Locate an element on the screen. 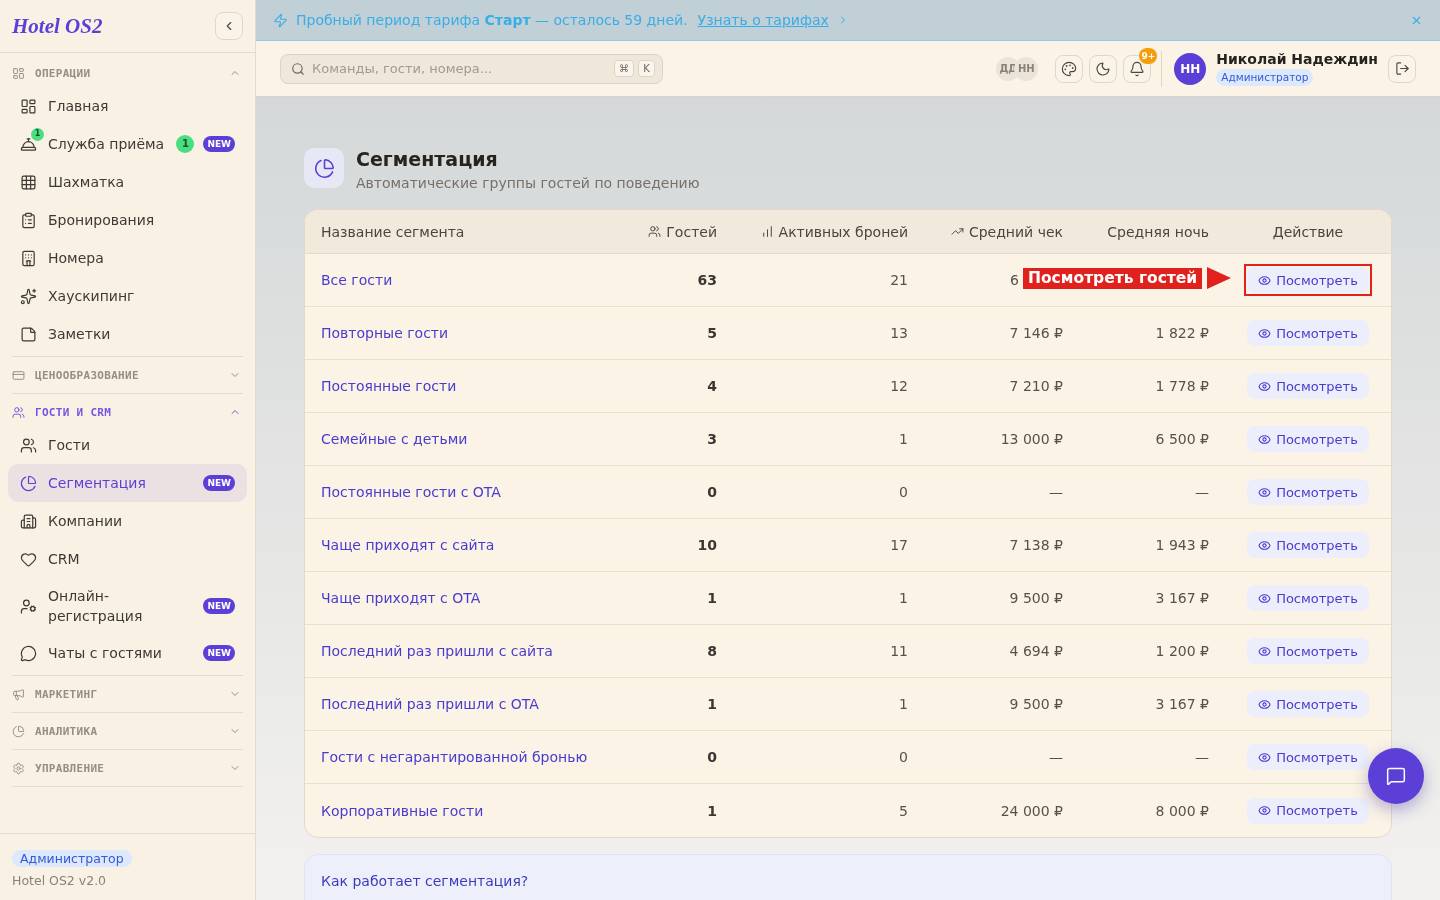 Image resolution: width=1440 pixels, height=900 pixels. palette-icon is located at coordinates (1069, 68).